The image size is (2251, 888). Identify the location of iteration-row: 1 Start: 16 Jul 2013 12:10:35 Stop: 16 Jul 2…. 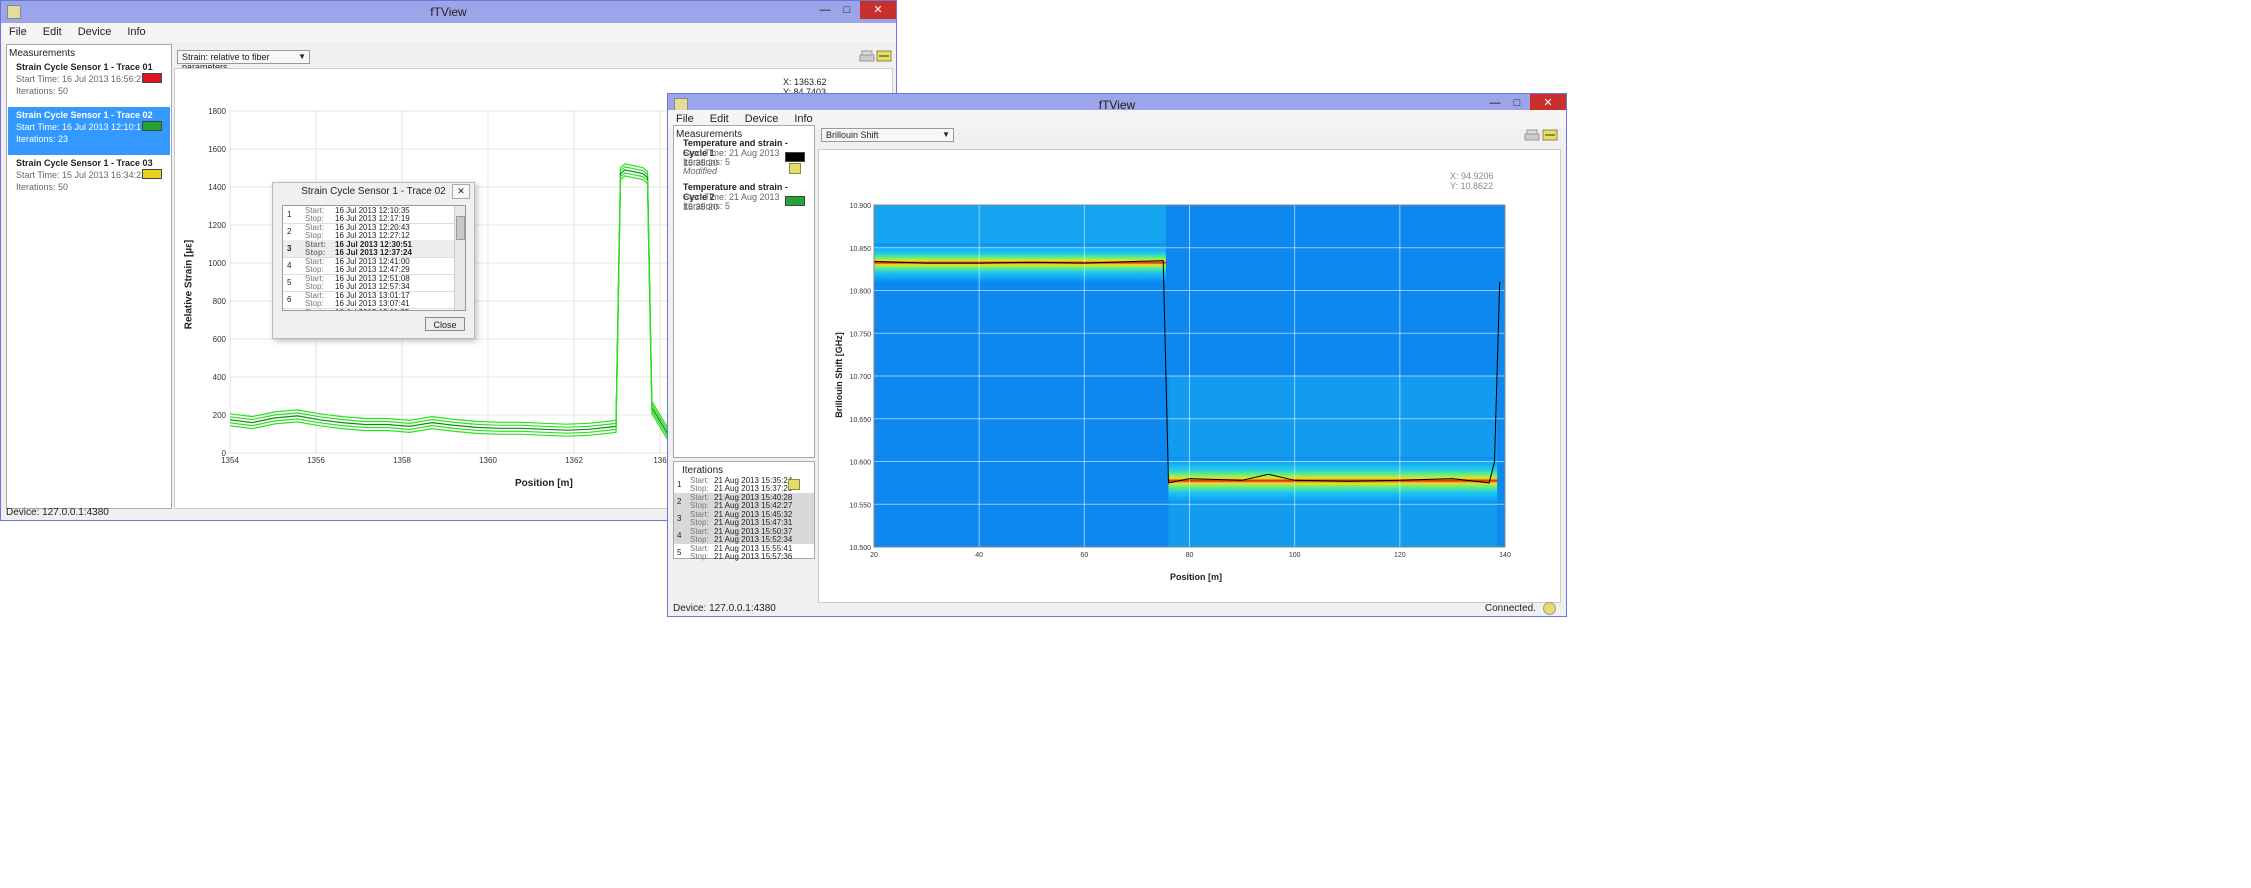
(369, 215).